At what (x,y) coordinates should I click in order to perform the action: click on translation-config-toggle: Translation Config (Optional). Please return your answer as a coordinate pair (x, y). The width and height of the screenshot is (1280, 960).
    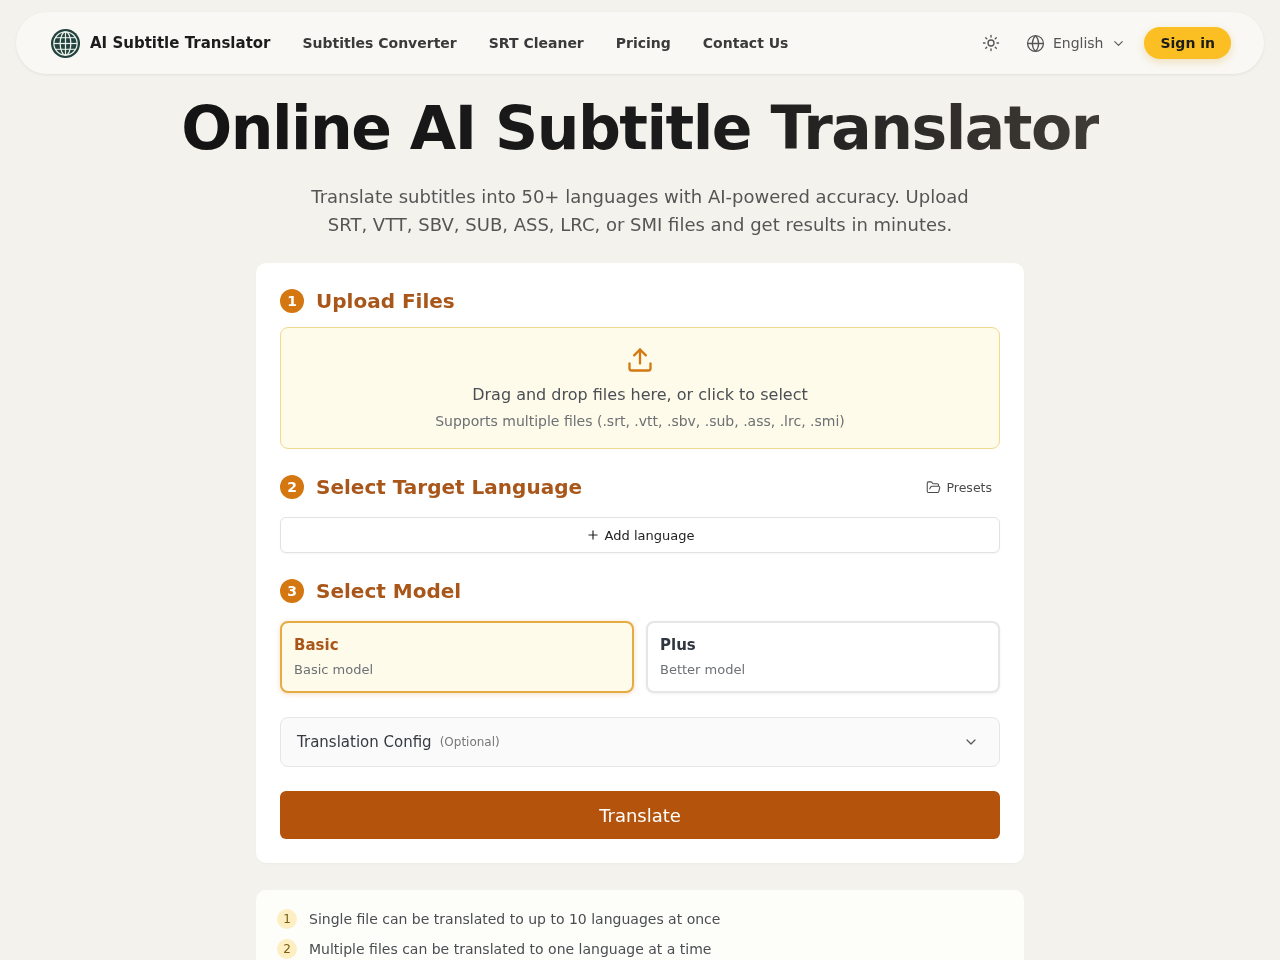
    Looking at the image, I should click on (640, 742).